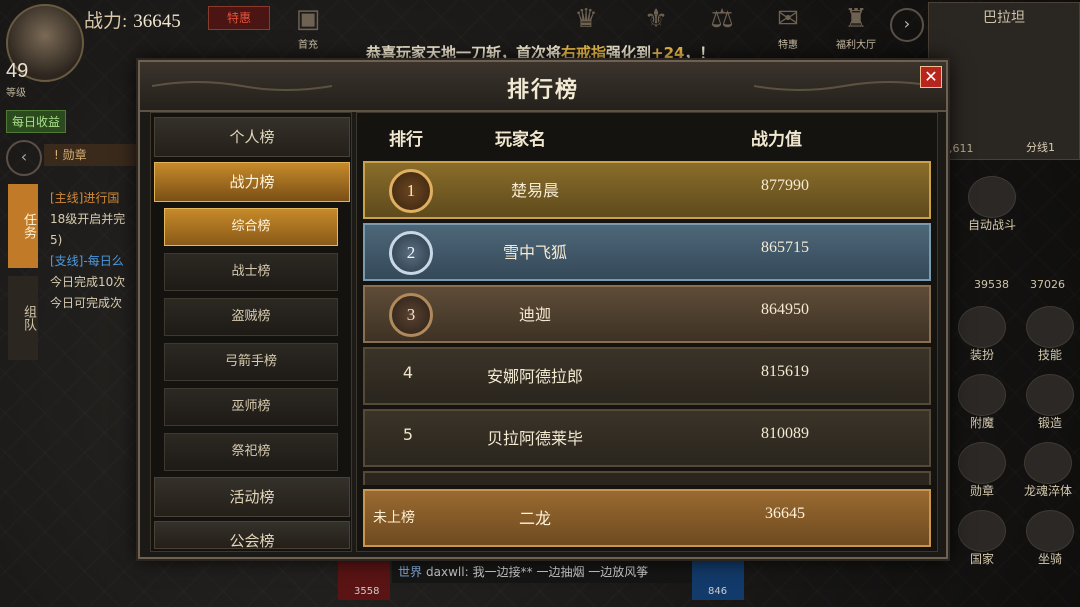 The width and height of the screenshot is (1080, 607). Describe the element at coordinates (408, 434) in the screenshot. I see `rank-number: 5` at that location.